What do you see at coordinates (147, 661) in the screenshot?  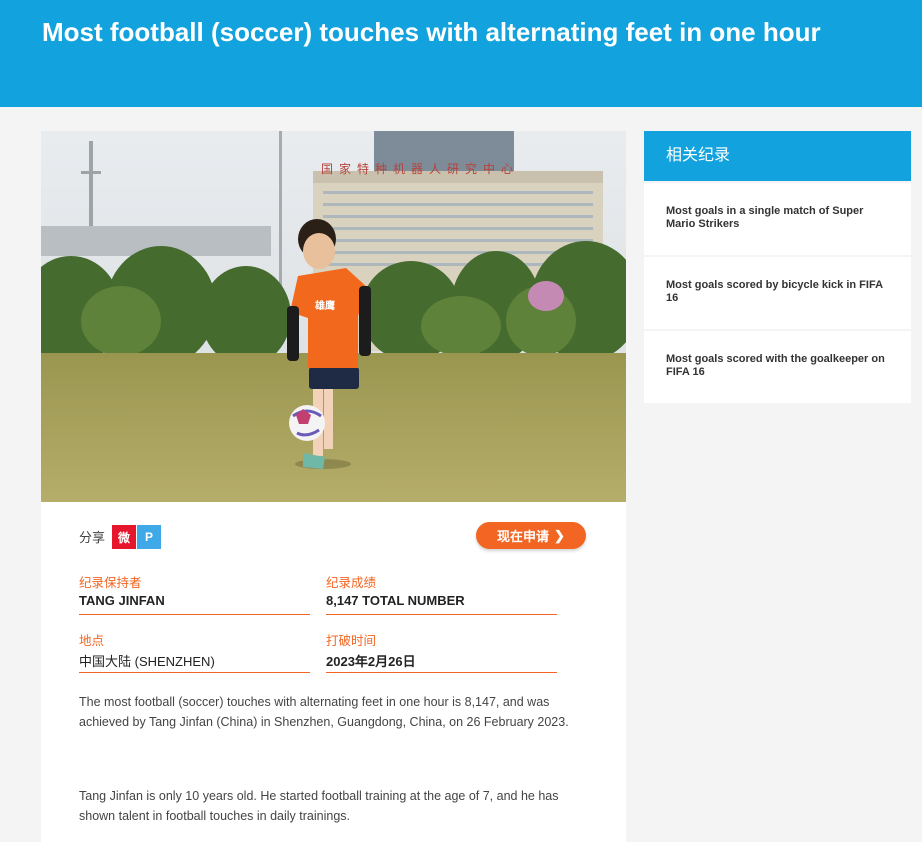 I see `location-value: 中国大陆 (SHENZHEN)` at bounding box center [147, 661].